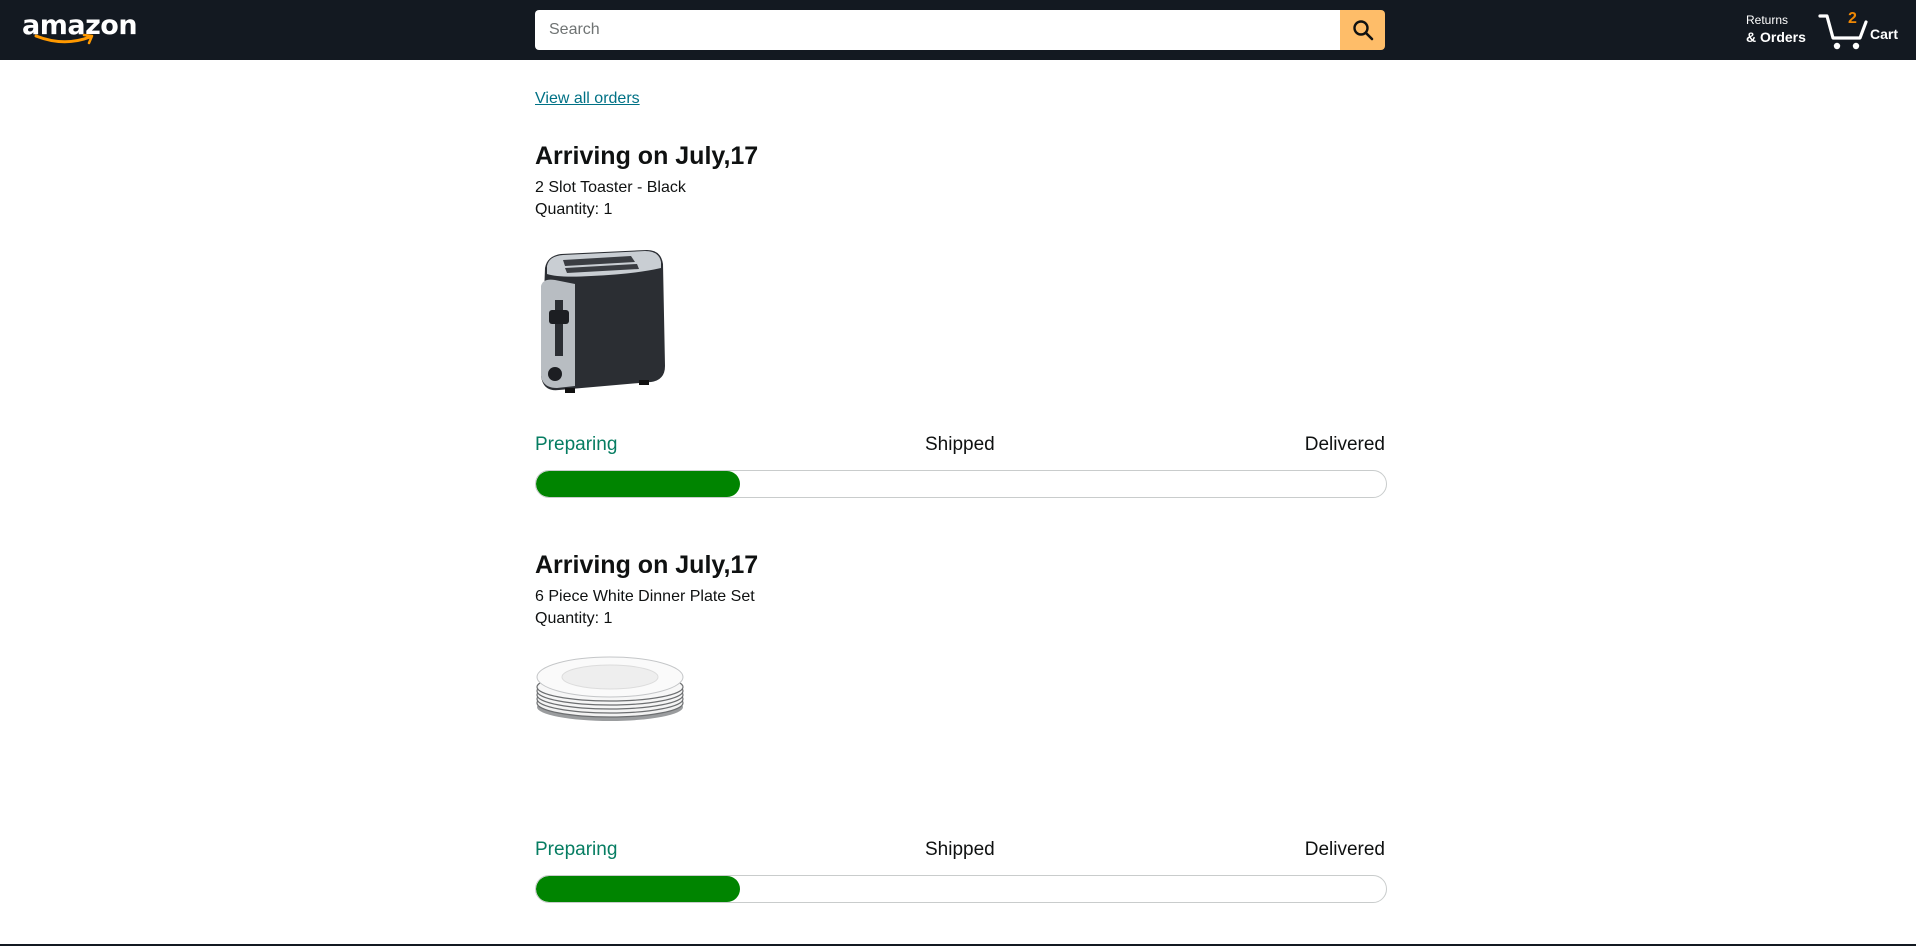 This screenshot has height=946, width=1916. Describe the element at coordinates (1767, 20) in the screenshot. I see `returns-label: Returns` at that location.